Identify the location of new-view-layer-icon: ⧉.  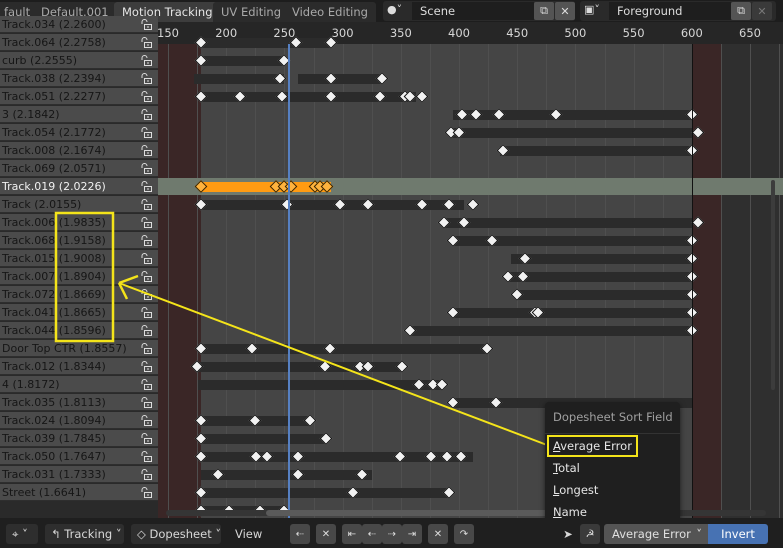
(741, 11).